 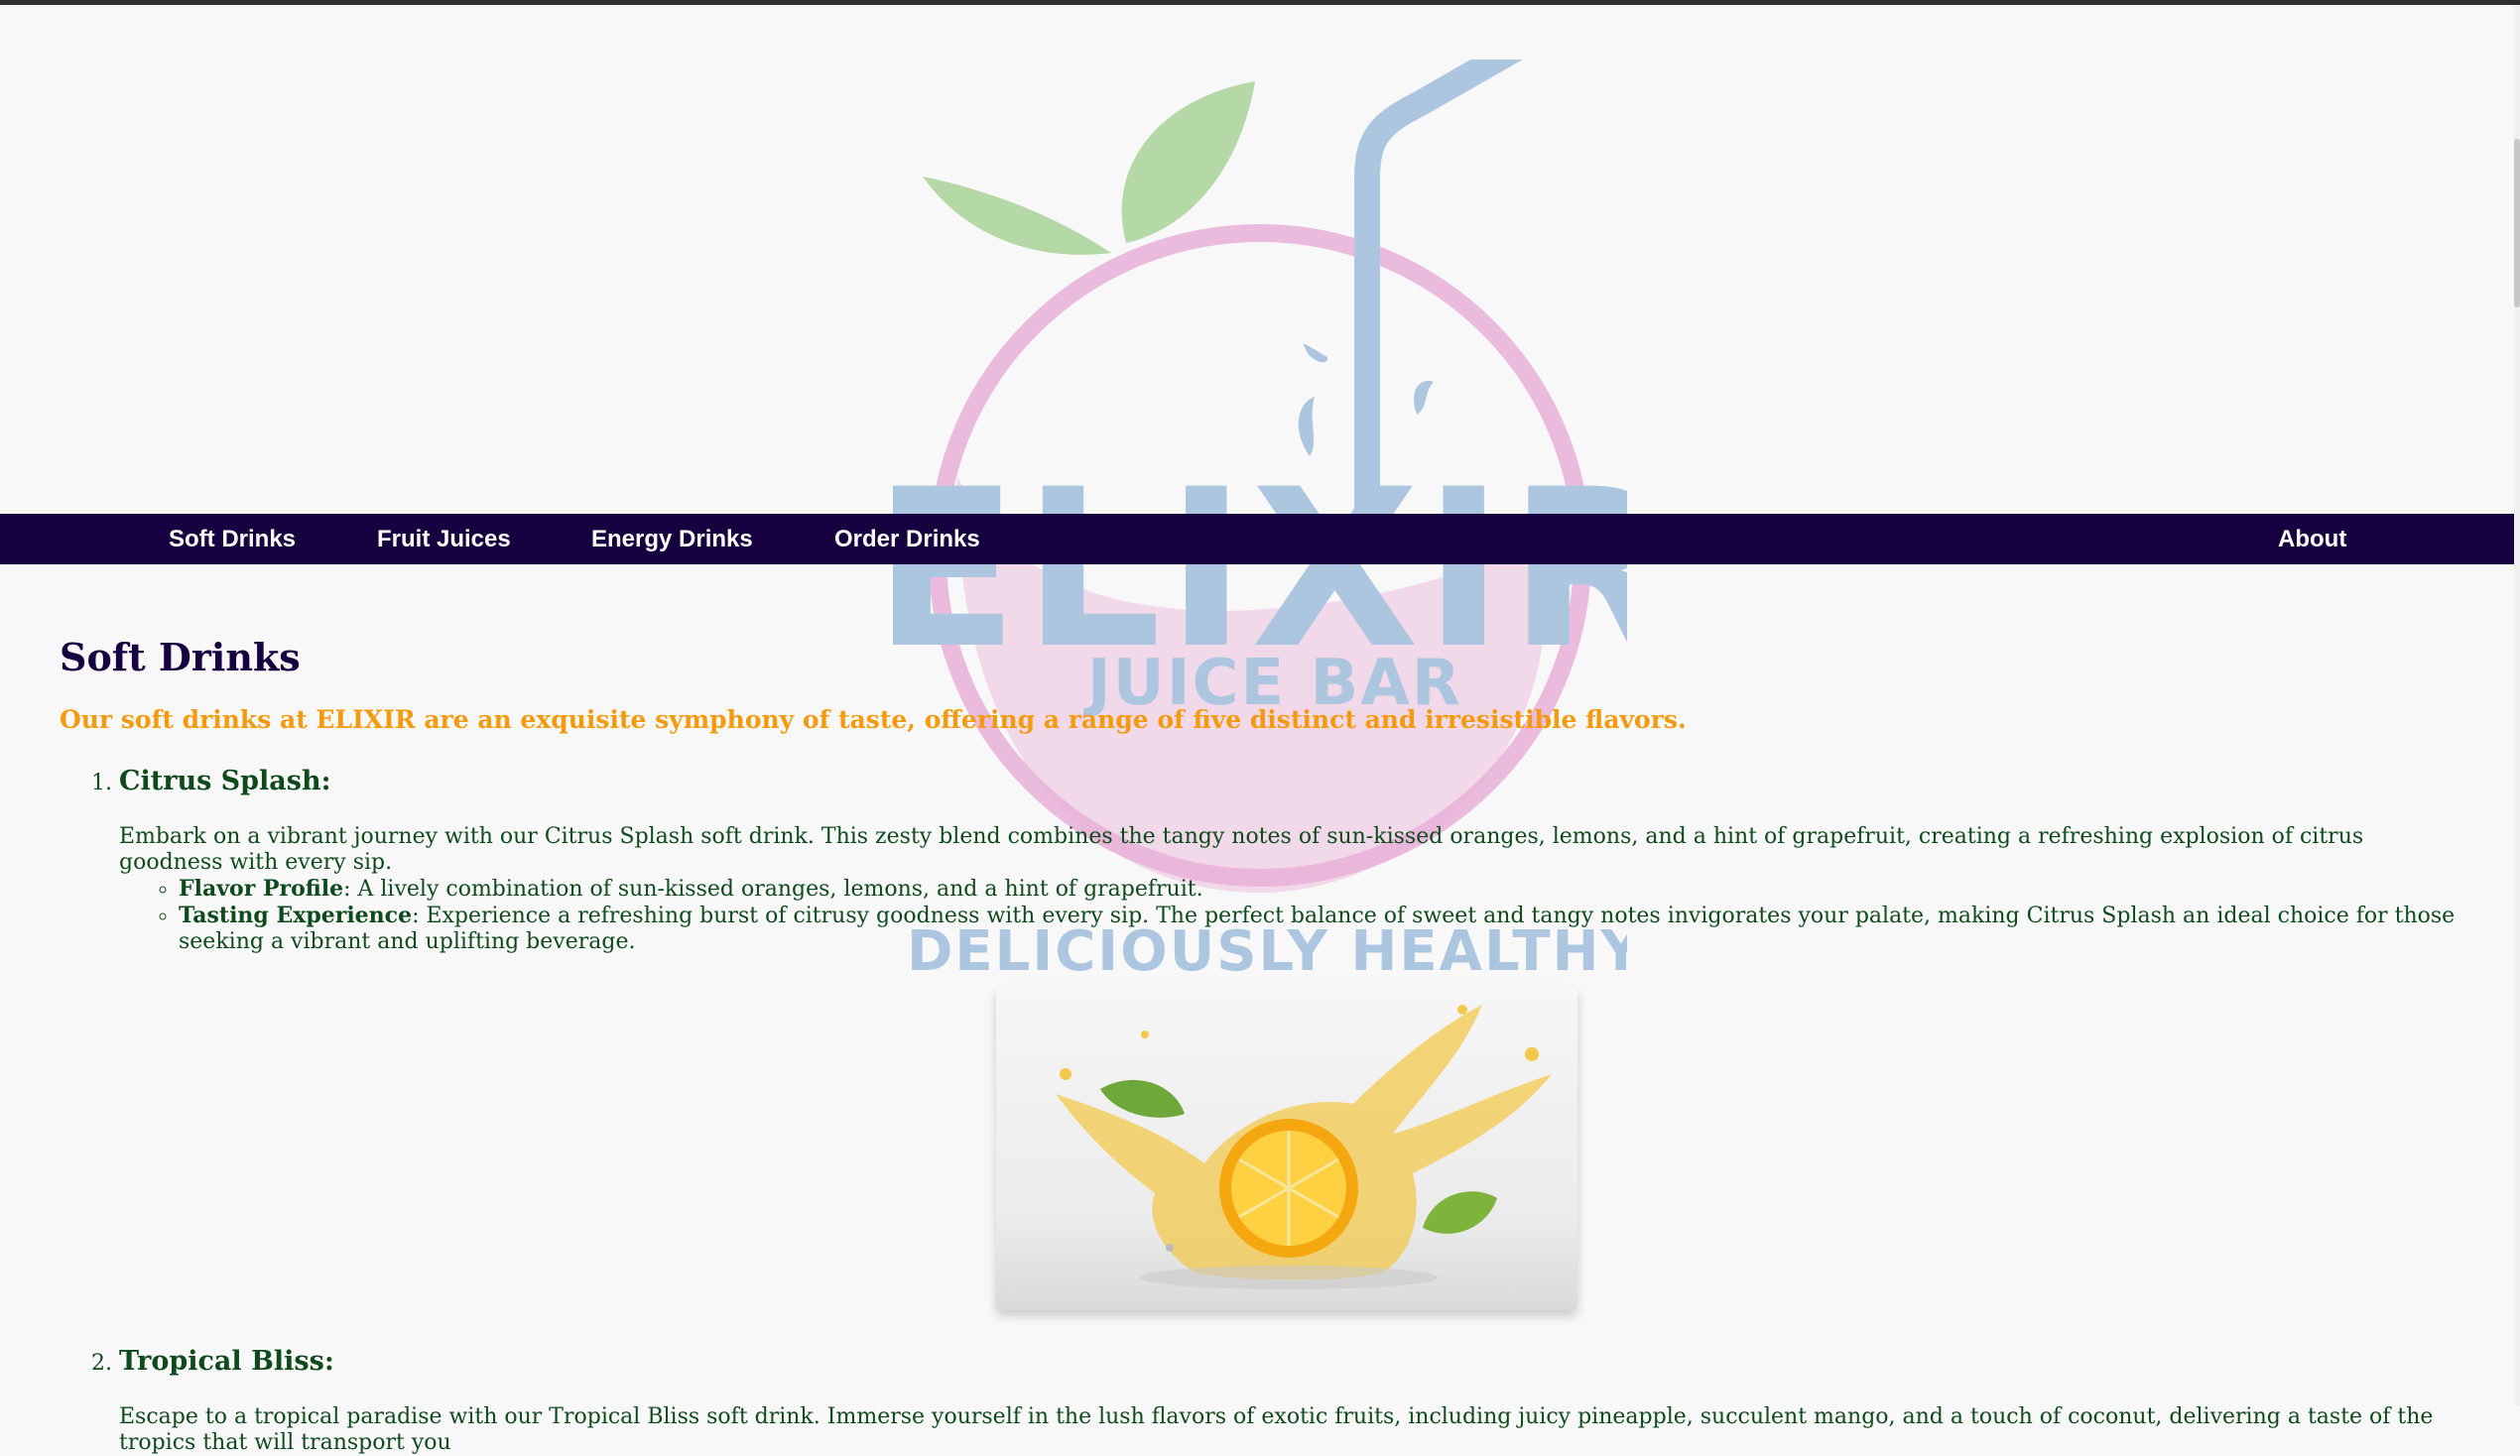 What do you see at coordinates (1438, 299) in the screenshot?
I see `straw-icon` at bounding box center [1438, 299].